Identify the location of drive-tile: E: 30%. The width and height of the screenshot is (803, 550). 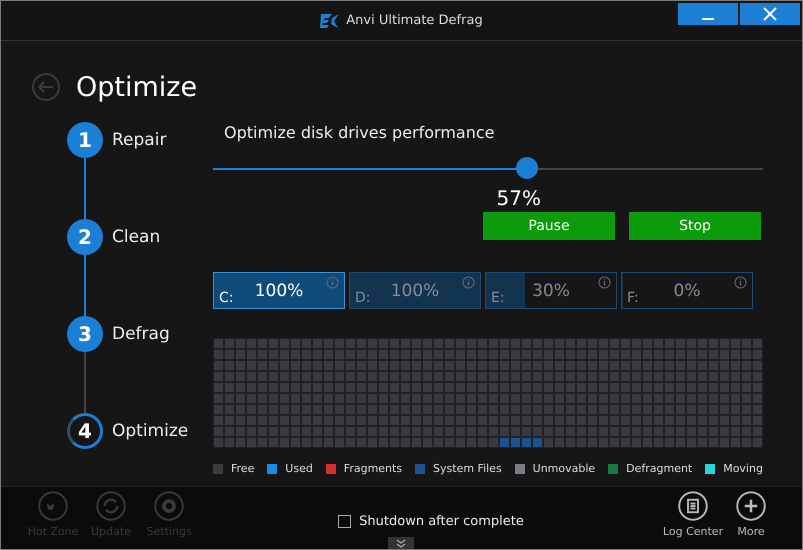
(551, 290).